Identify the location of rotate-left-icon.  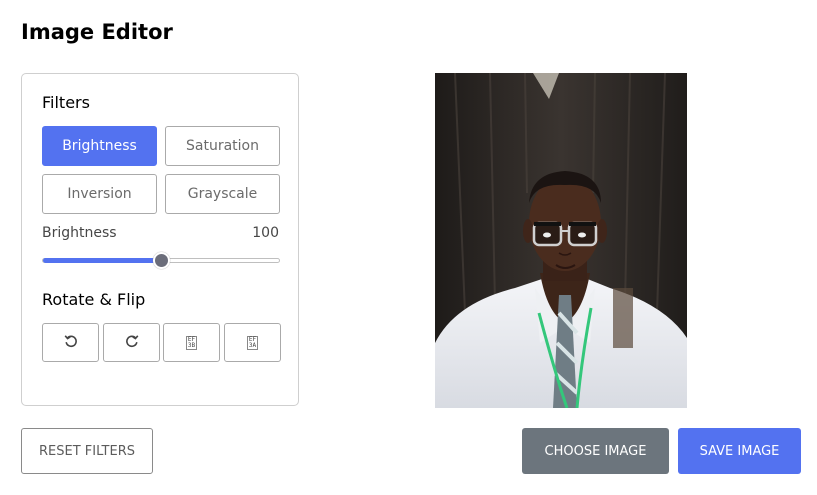
(71, 342).